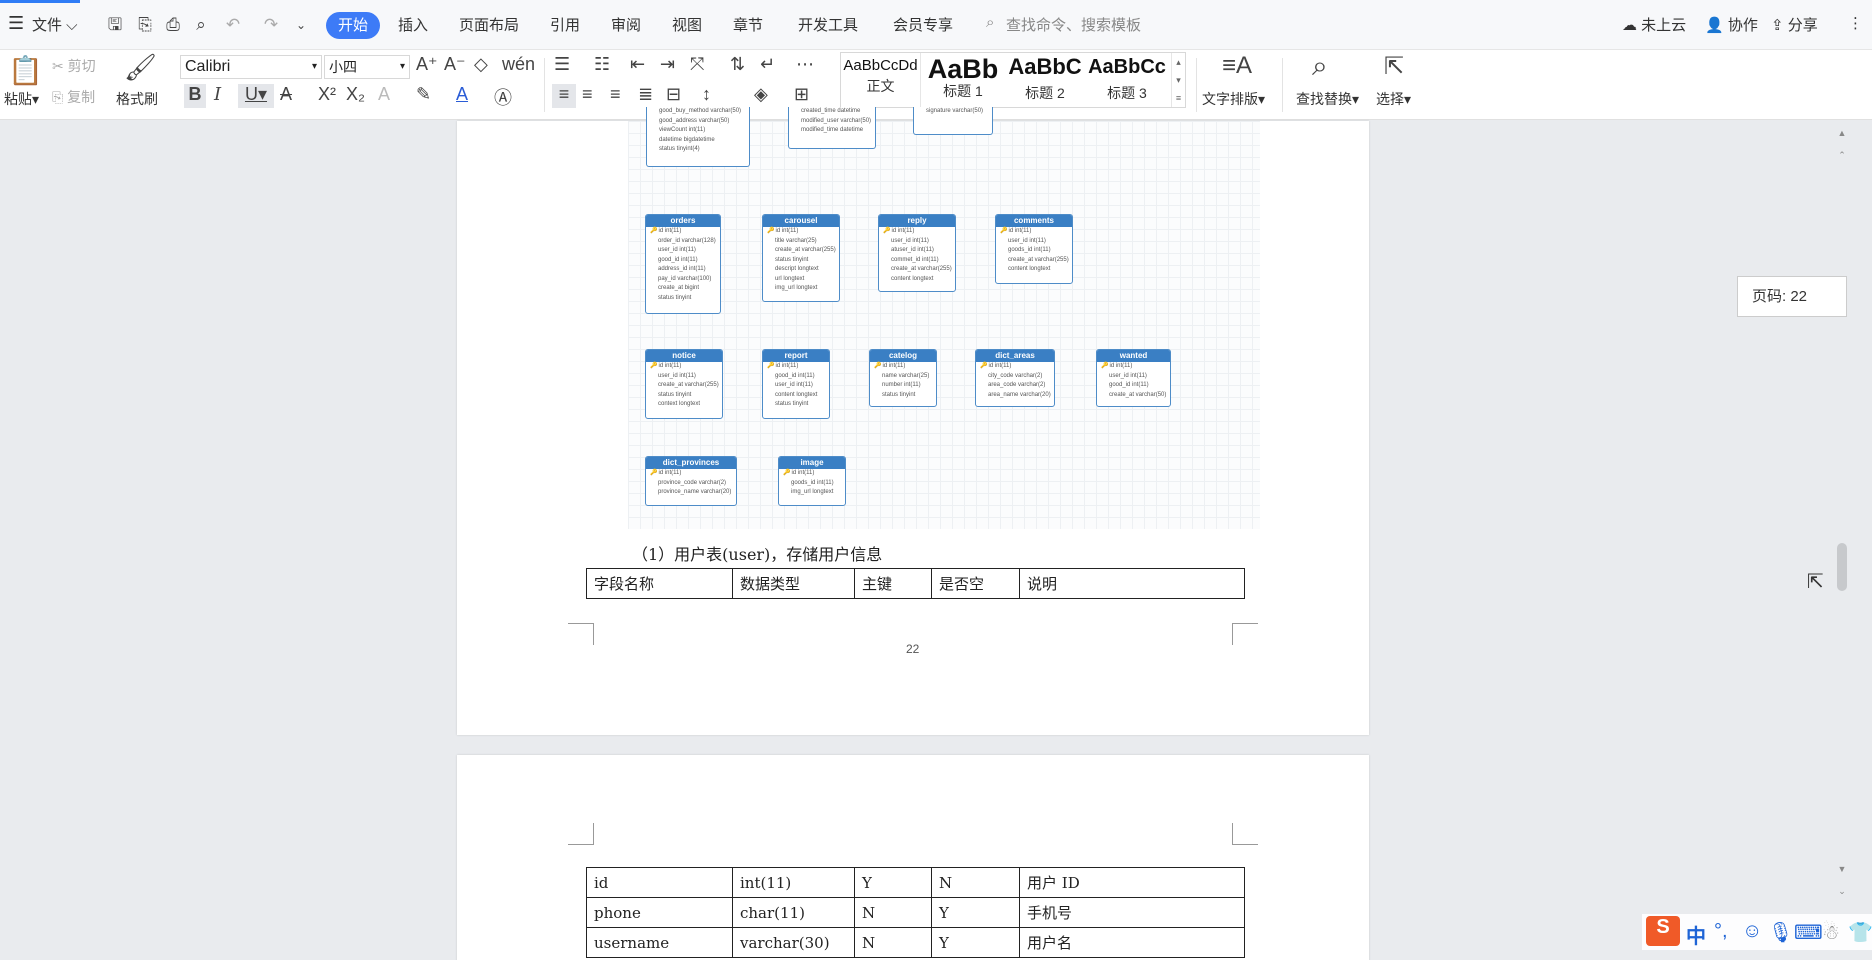  I want to click on styles-scroll-icon: ▴ ▾ ≡, so click(1178, 80).